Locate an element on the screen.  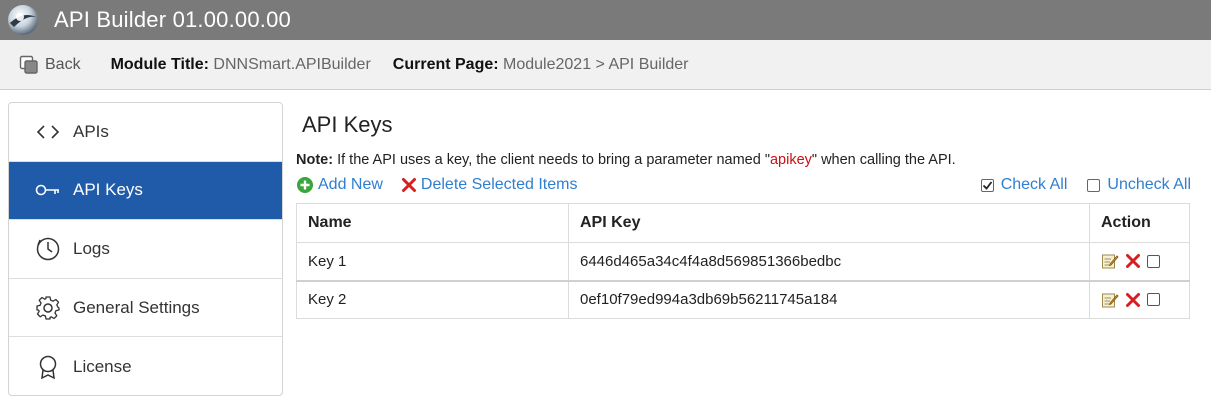
module-title-value: DNNSmart.APIBuilder is located at coordinates (292, 64).